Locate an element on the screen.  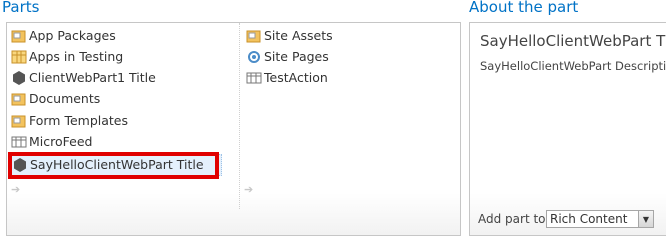
part-item-apps-in-testing: Apps in Testing is located at coordinates (67, 57).